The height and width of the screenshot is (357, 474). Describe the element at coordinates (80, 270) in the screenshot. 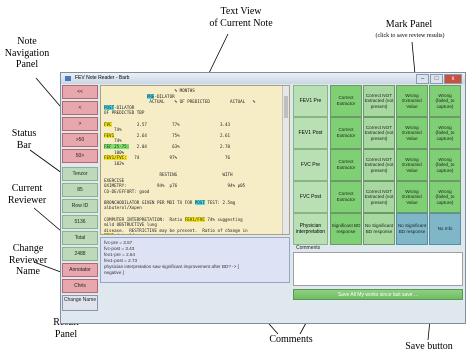

I see `annotator-button: Annotator` at that location.